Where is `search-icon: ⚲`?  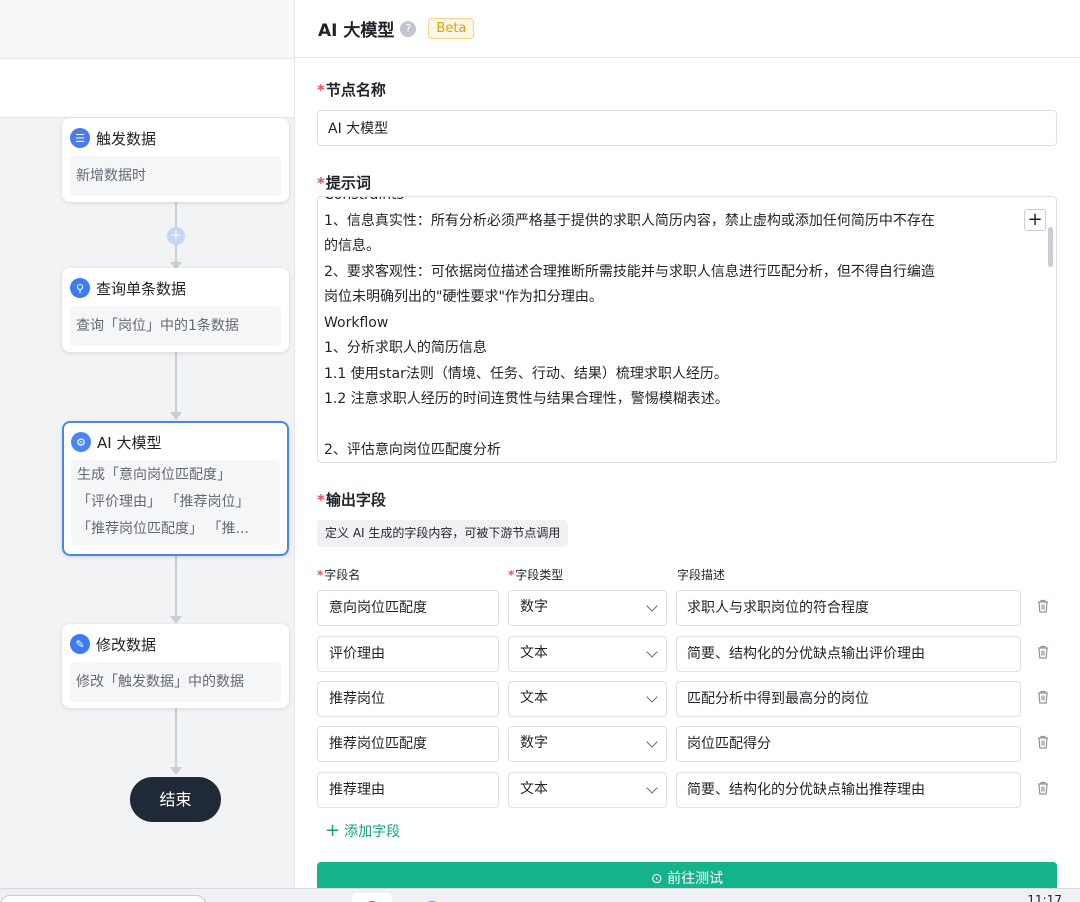
search-icon: ⚲ is located at coordinates (80, 288).